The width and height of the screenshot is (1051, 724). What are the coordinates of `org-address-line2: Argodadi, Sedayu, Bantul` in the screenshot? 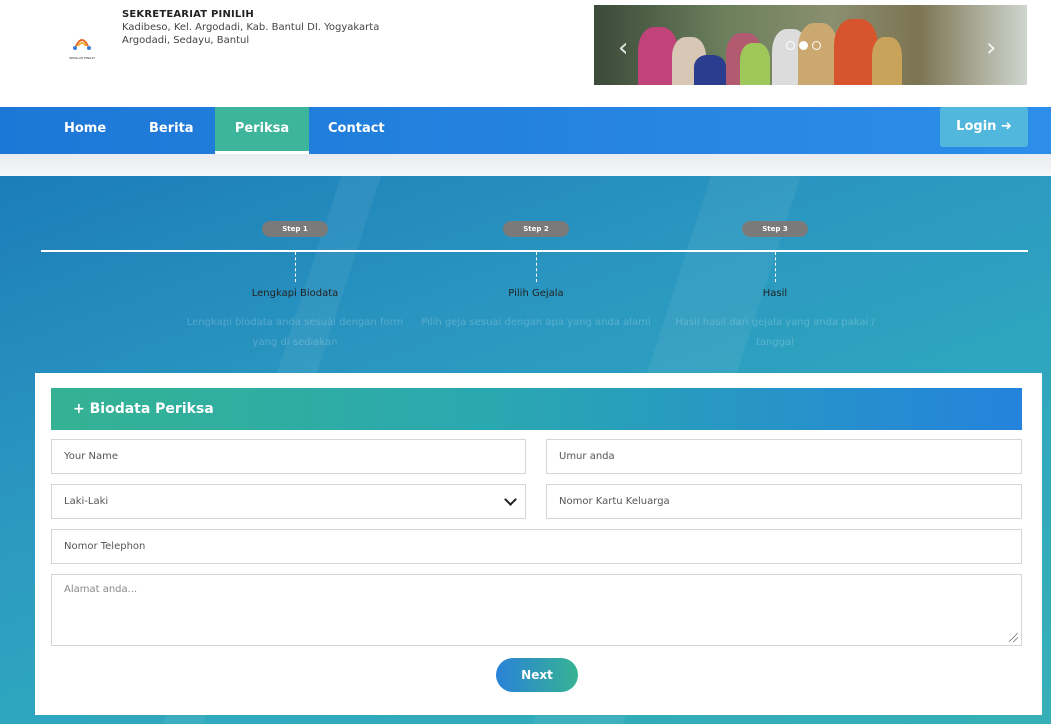 It's located at (186, 40).